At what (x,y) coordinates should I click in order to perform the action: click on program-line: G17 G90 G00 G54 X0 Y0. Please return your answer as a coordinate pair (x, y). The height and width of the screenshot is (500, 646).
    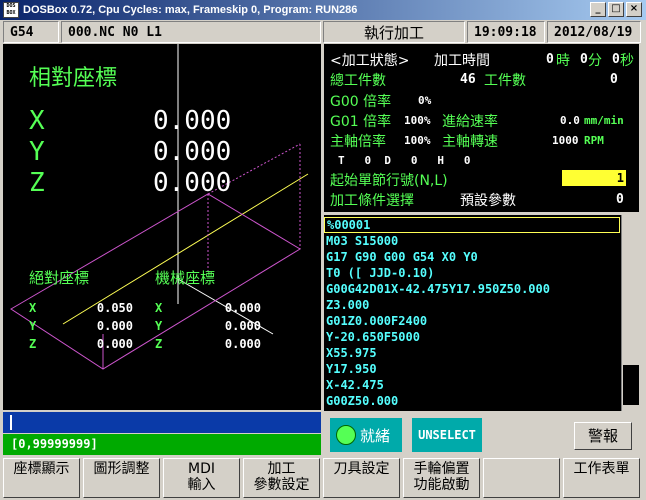
    Looking at the image, I should click on (402, 257).